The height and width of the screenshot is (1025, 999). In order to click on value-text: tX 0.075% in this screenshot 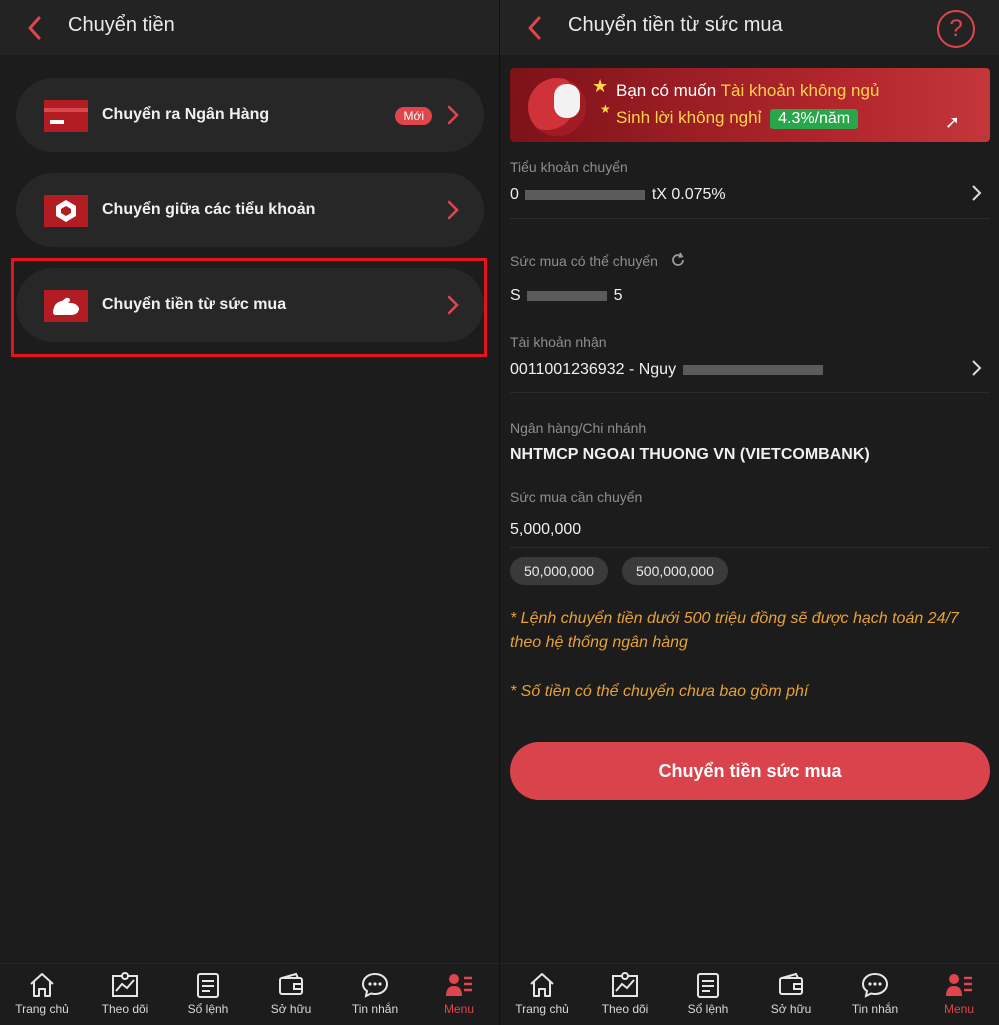, I will do `click(688, 194)`.